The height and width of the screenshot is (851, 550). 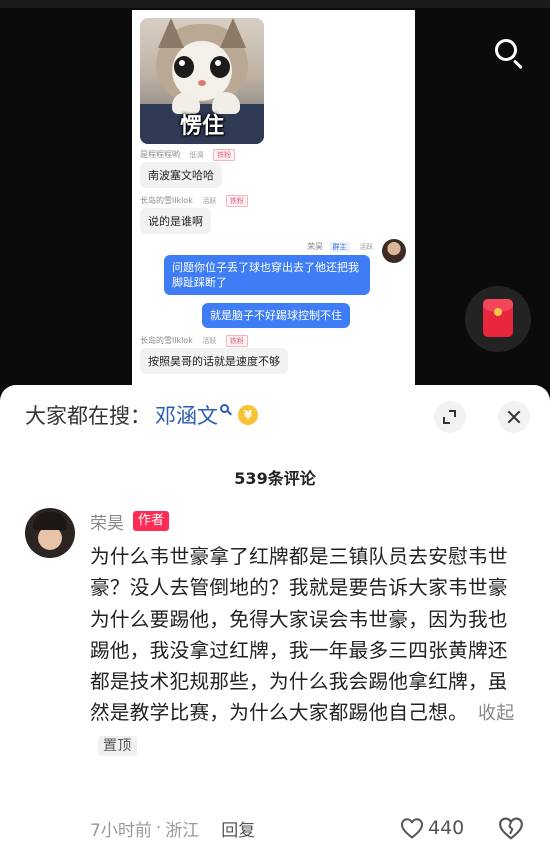 What do you see at coordinates (450, 417) in the screenshot?
I see `expand-icon` at bounding box center [450, 417].